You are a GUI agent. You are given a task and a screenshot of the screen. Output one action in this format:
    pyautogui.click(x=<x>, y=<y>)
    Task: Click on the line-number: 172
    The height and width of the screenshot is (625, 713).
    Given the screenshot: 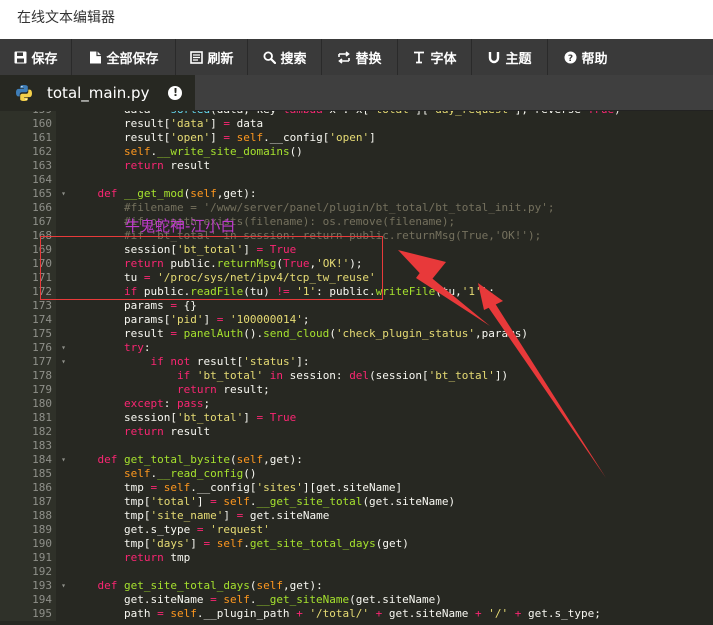 What is the action you would take?
    pyautogui.click(x=28, y=292)
    